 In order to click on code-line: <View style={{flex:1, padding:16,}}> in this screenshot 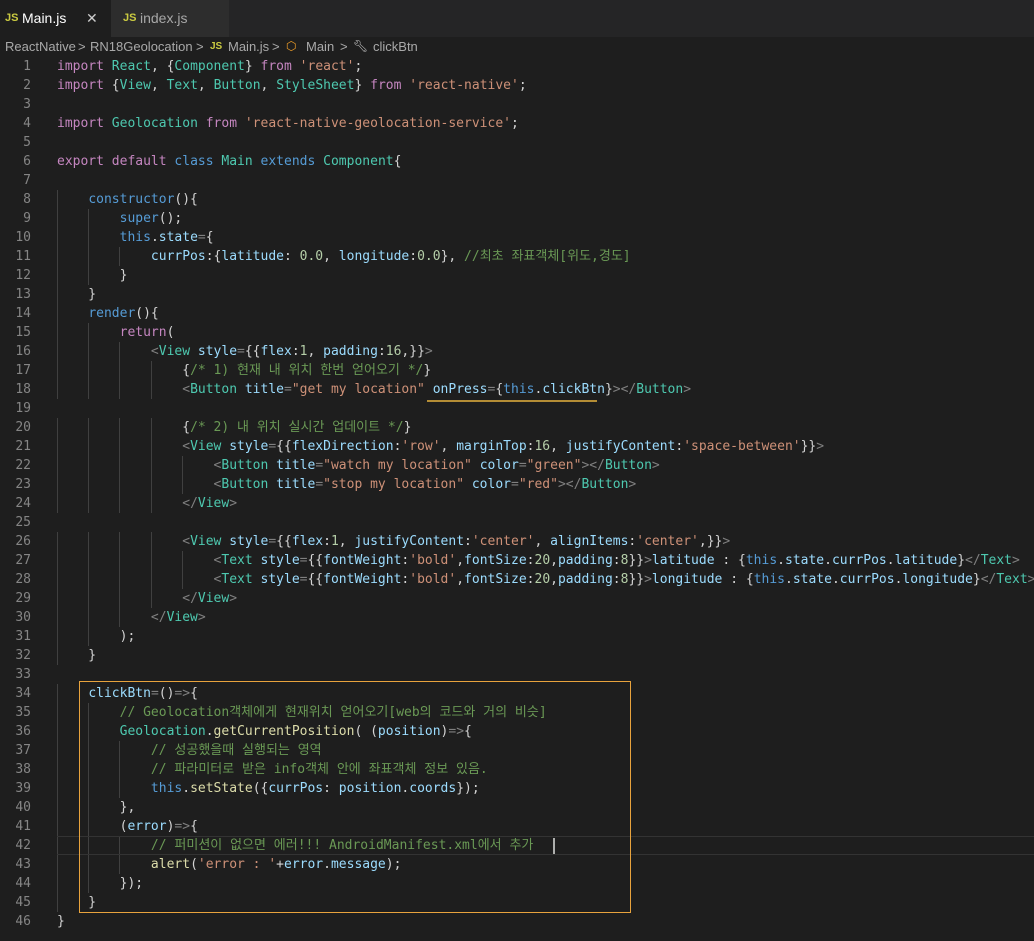, I will do `click(291, 351)`.